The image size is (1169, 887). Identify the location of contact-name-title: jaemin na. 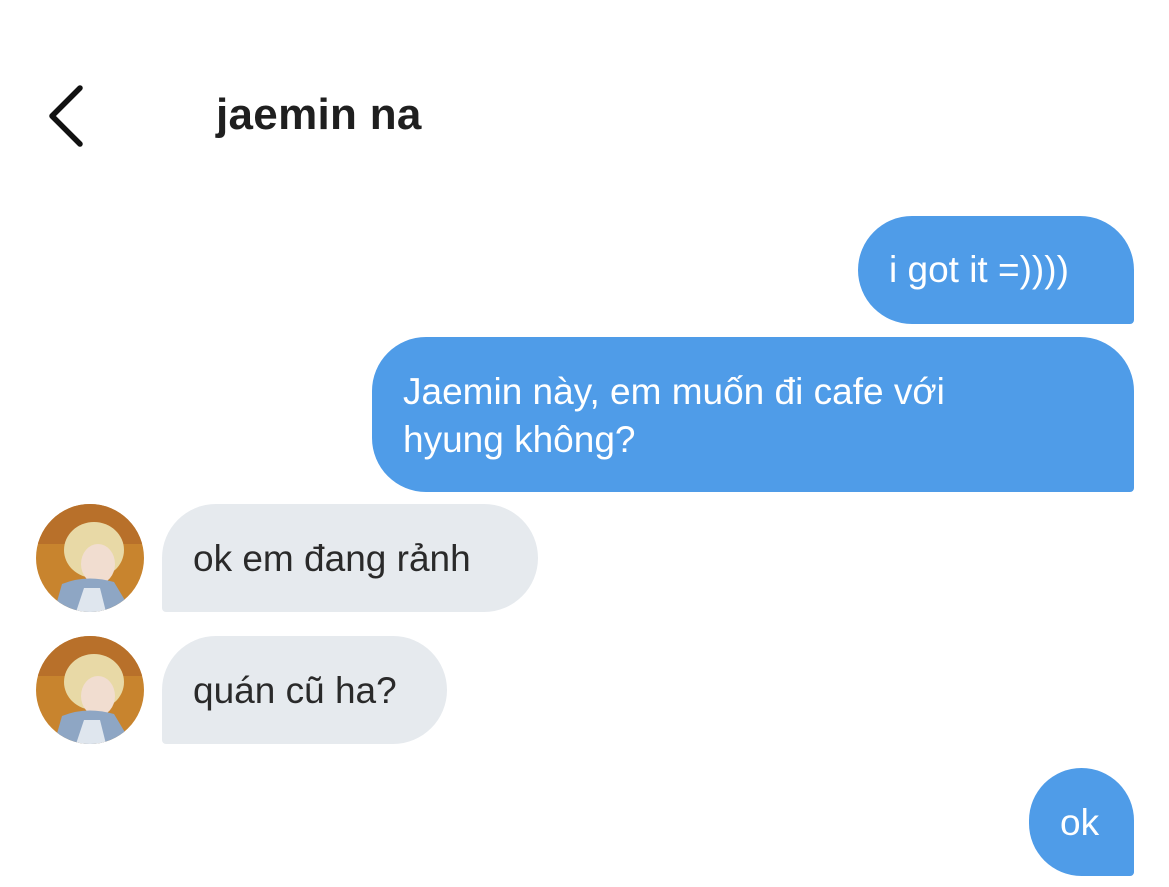
(319, 114).